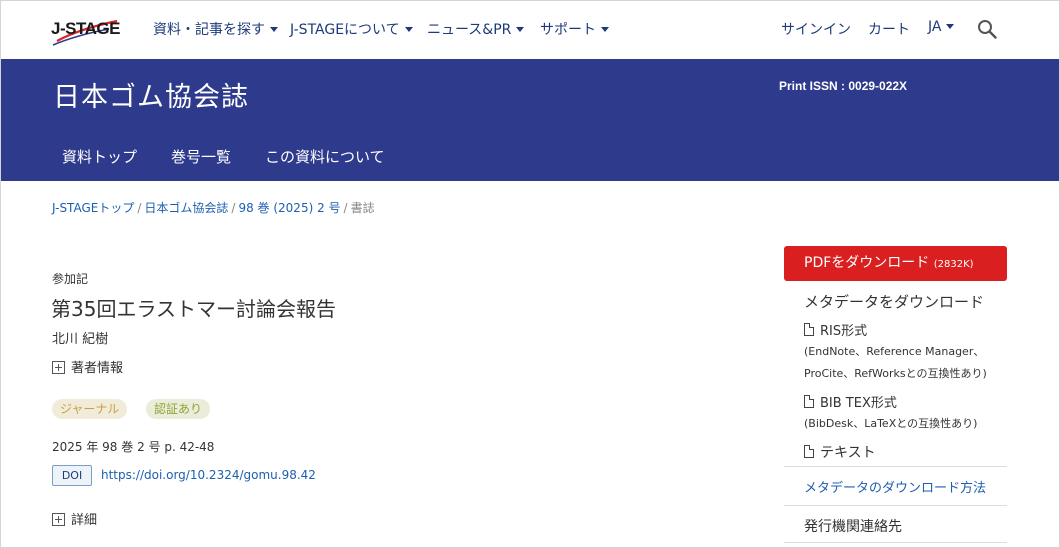 This screenshot has width=1060, height=548. What do you see at coordinates (208, 475) in the screenshot?
I see `doi-link: https://doi.org/10.2324/gomu.98.42` at bounding box center [208, 475].